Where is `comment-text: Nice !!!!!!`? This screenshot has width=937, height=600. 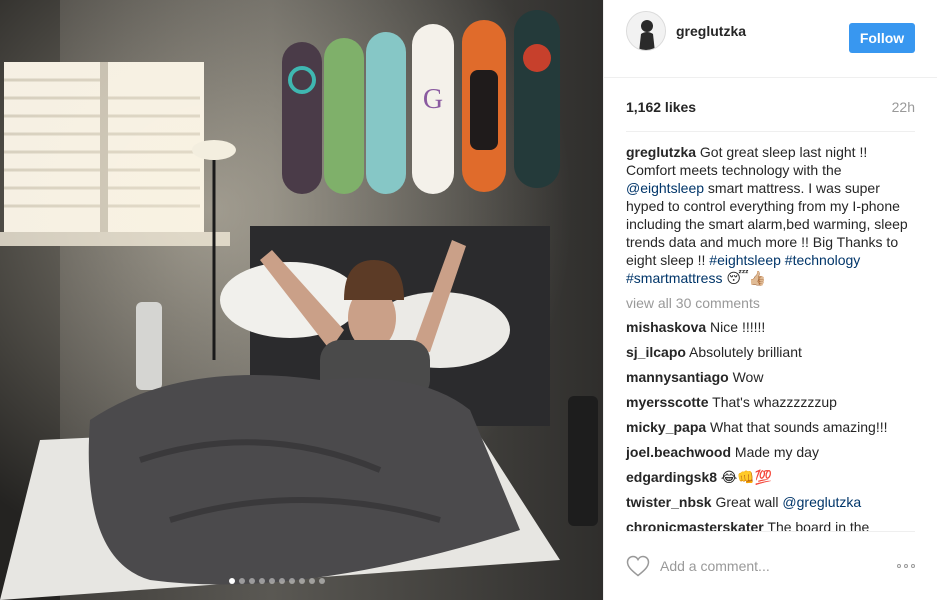 comment-text: Nice !!!!!! is located at coordinates (736, 327).